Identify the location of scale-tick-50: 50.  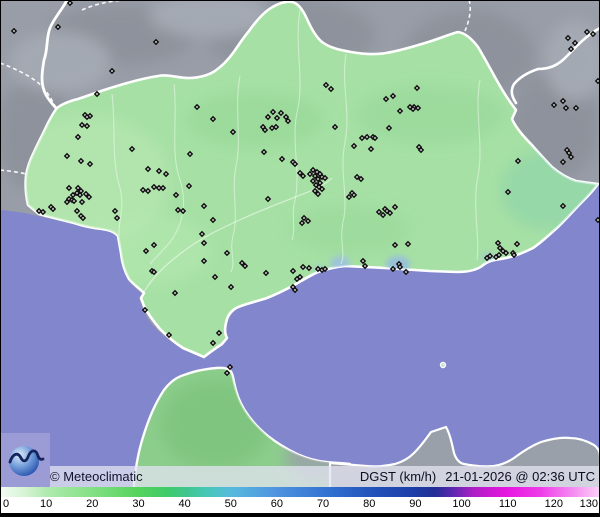
(230, 504).